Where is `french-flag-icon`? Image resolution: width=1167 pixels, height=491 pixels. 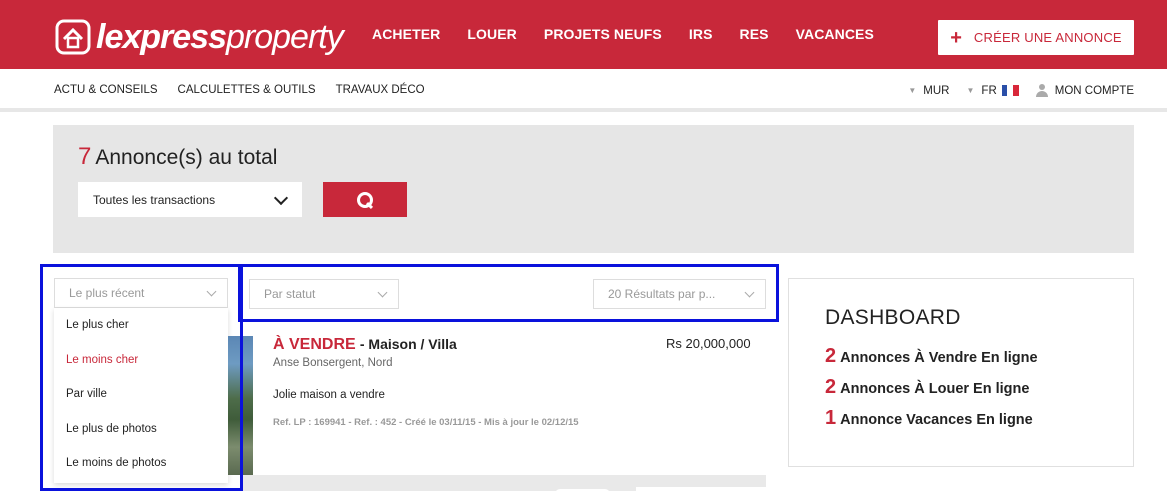 french-flag-icon is located at coordinates (1010, 90).